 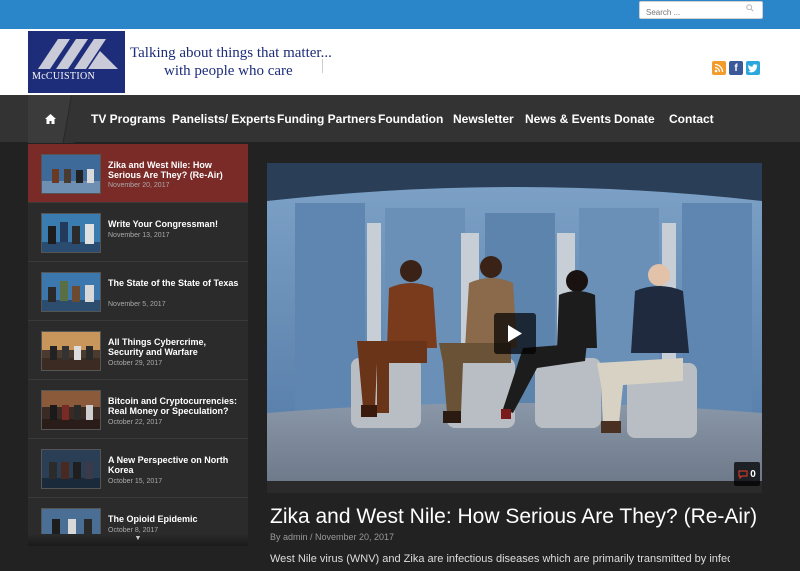 What do you see at coordinates (691, 119) in the screenshot?
I see `nav-contact: Contact` at bounding box center [691, 119].